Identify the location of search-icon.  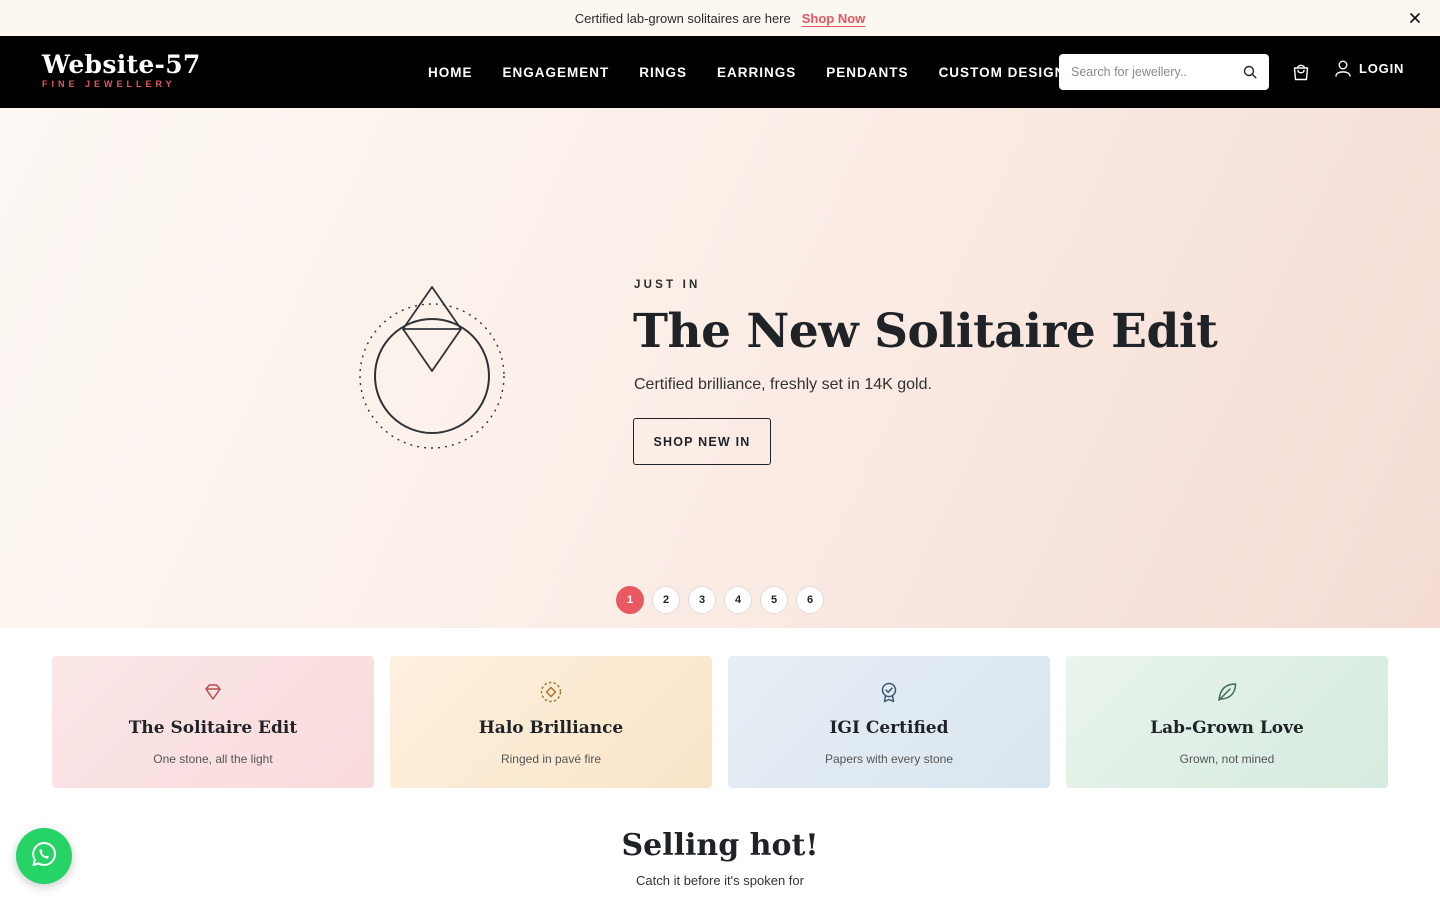
(1250, 72).